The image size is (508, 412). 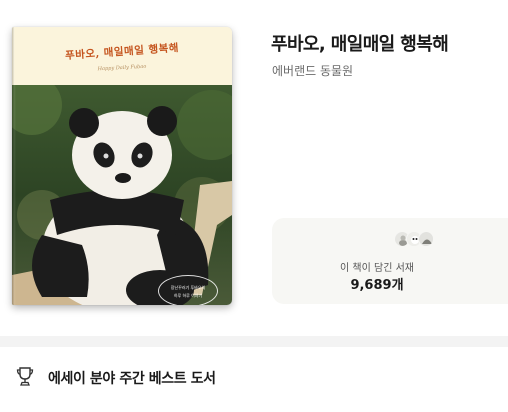 What do you see at coordinates (360, 44) in the screenshot?
I see `book-title: 푸바오, 매일매일 행복해` at bounding box center [360, 44].